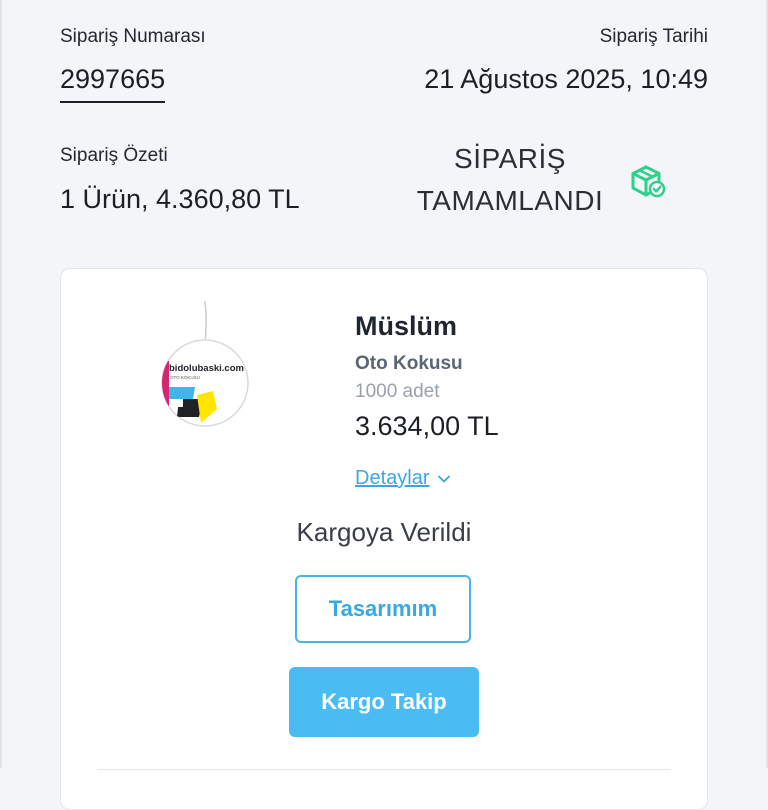  Describe the element at coordinates (206, 368) in the screenshot. I see `product-image-brand: bidolubaski.com` at that location.